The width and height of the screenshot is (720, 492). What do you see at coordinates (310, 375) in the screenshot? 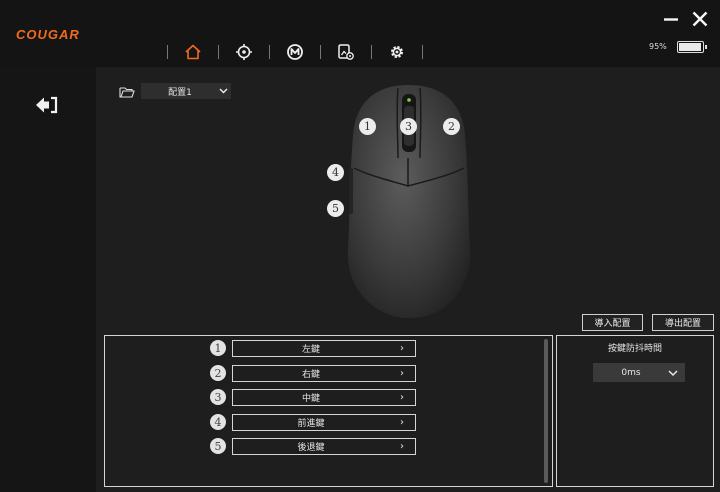
I see `button-assign-label: 右鍵` at bounding box center [310, 375].